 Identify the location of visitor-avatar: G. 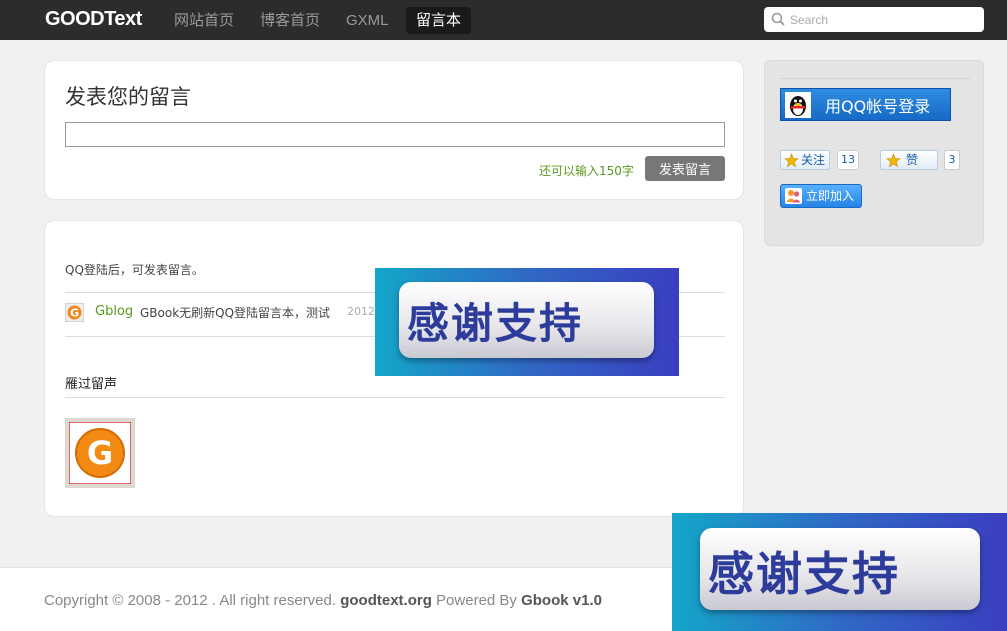
(100, 453).